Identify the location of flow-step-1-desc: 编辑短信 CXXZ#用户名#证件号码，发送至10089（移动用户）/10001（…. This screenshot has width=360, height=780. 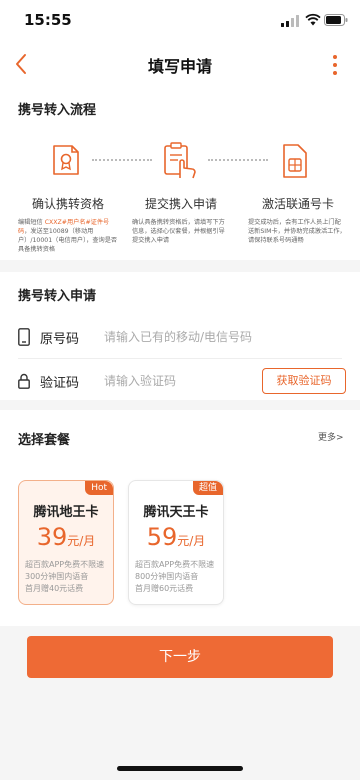
(68, 236).